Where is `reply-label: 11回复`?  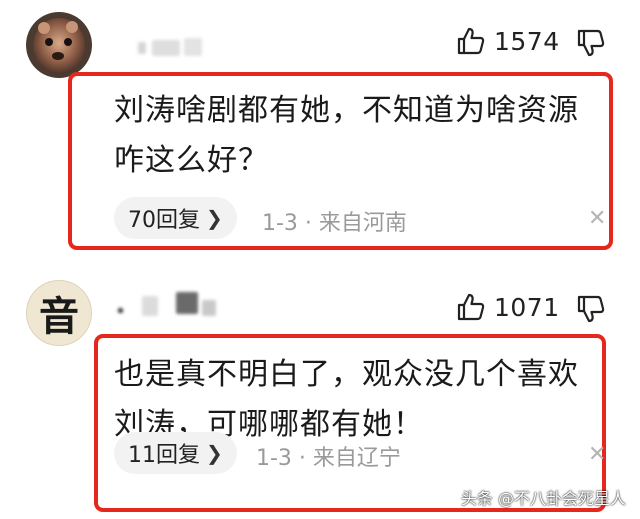 reply-label: 11回复 is located at coordinates (164, 455).